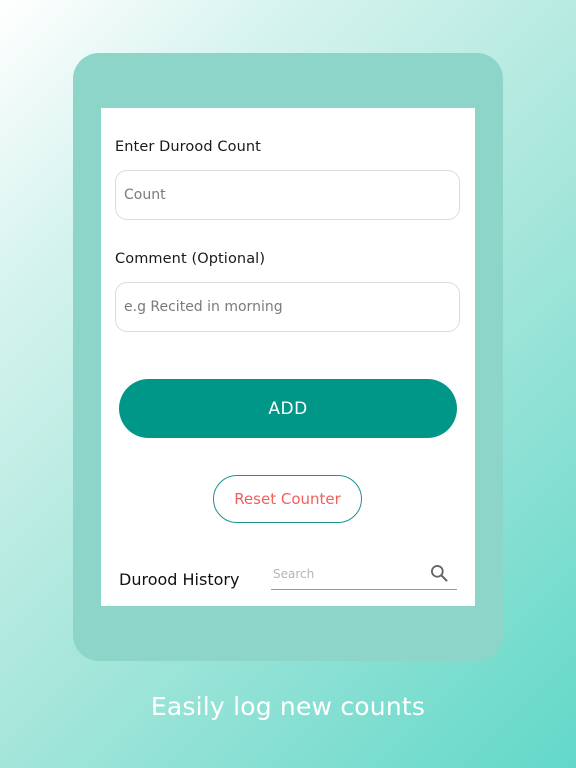 This screenshot has width=576, height=768. What do you see at coordinates (348, 574) in the screenshot?
I see `search-input` at bounding box center [348, 574].